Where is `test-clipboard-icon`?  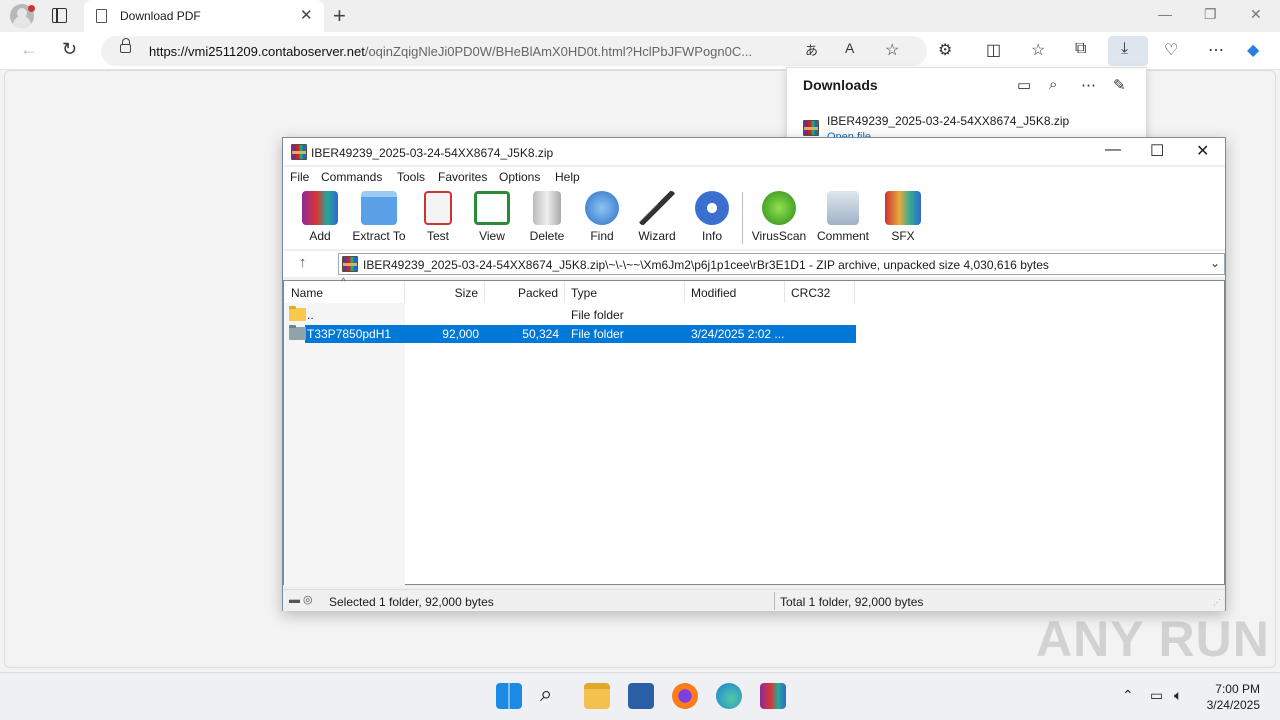
test-clipboard-icon is located at coordinates (438, 208).